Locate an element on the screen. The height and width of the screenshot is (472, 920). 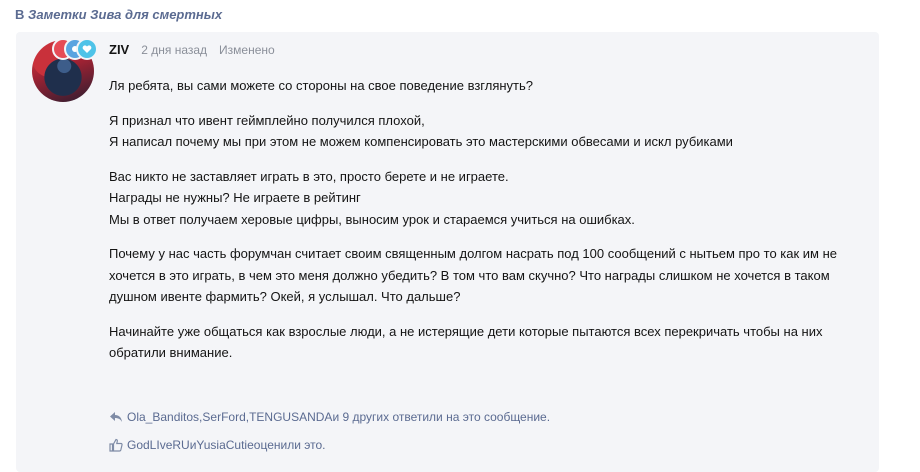
avatar-container is located at coordinates (65, 70).